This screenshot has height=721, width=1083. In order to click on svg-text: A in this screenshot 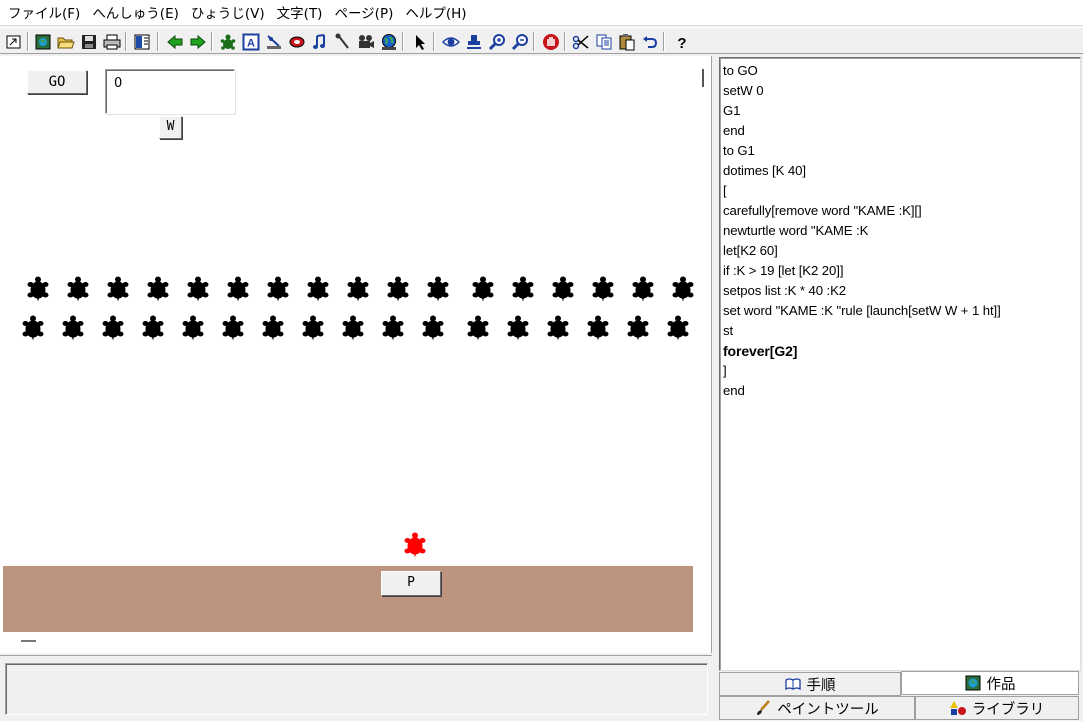, I will do `click(251, 43)`.